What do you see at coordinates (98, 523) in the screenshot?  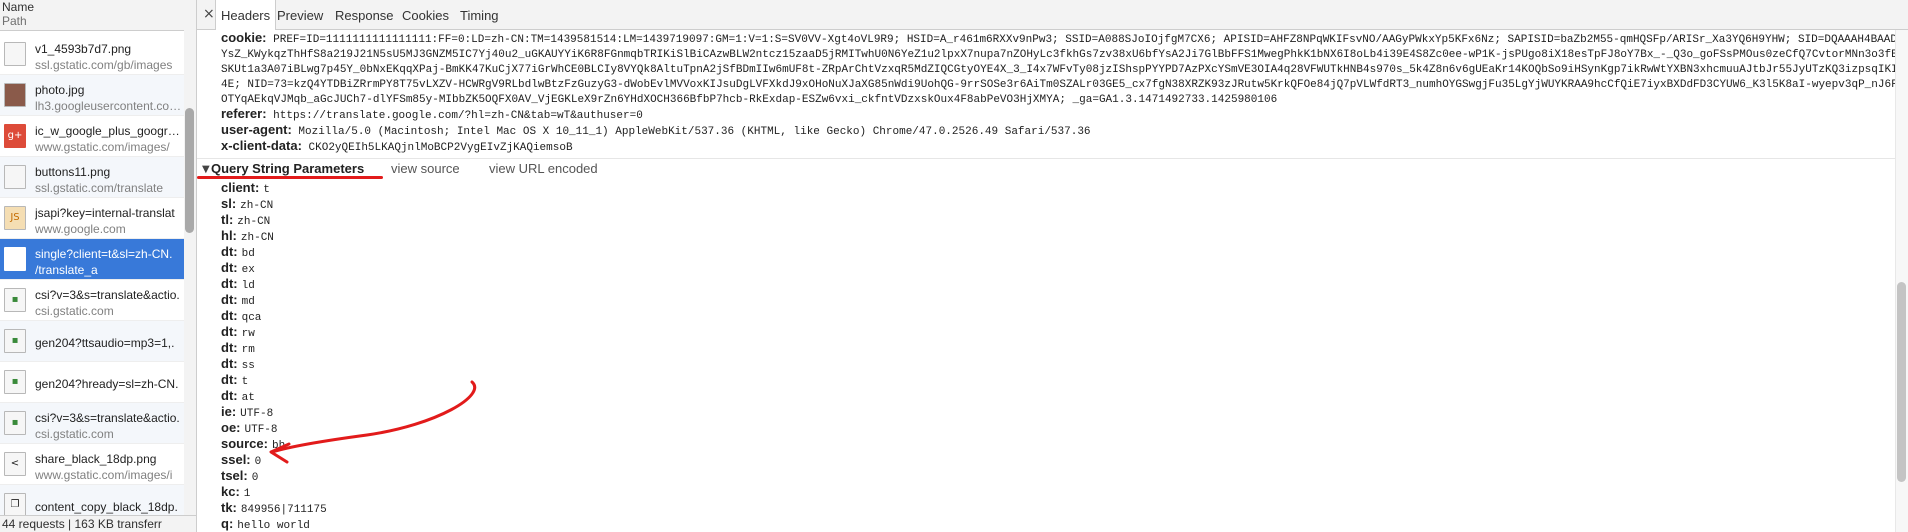 I see `network-summary-status: 44 requests | 163 KB transferr` at bounding box center [98, 523].